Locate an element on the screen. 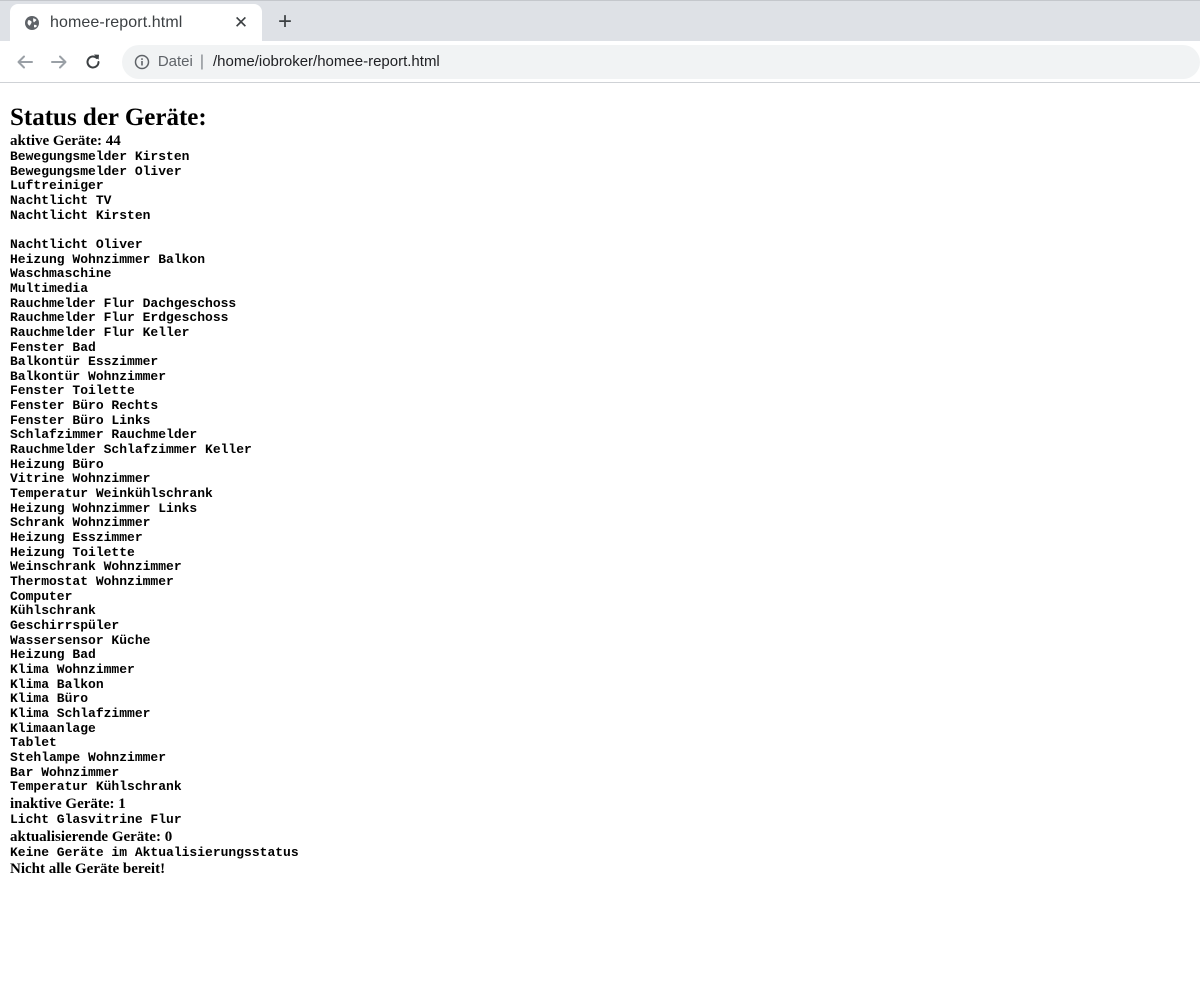  reload-icon is located at coordinates (93, 61).